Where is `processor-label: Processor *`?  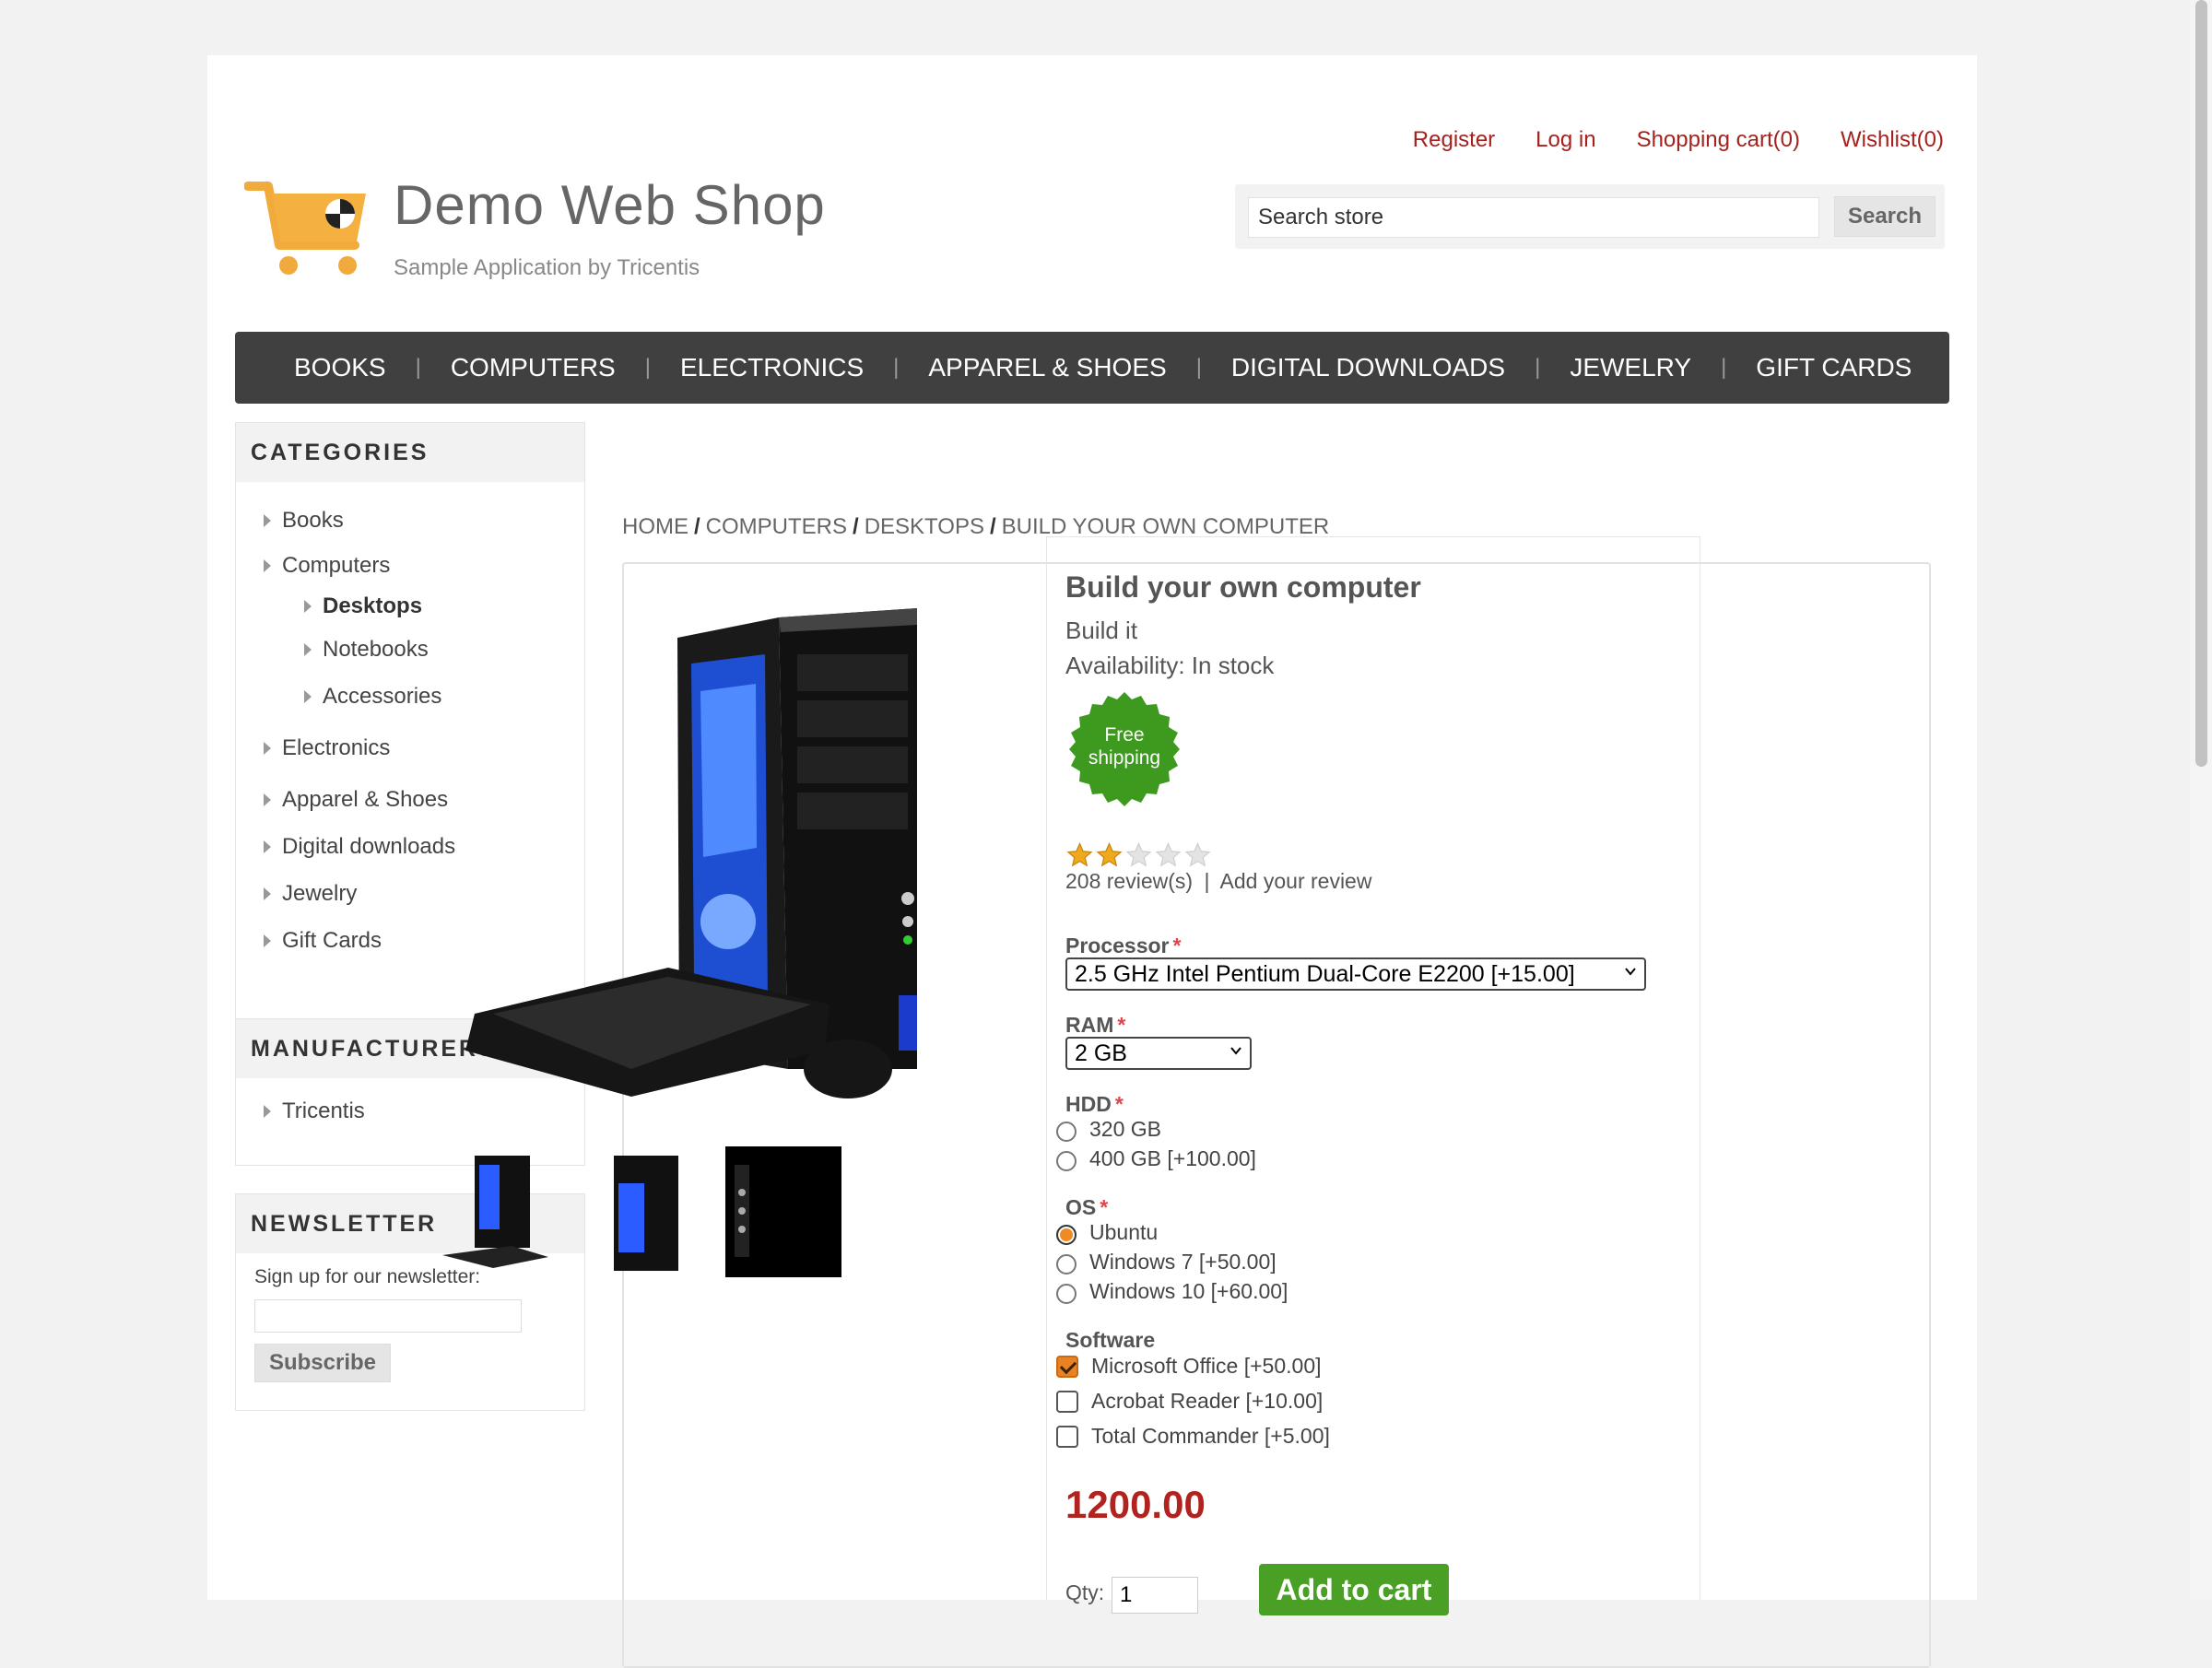 processor-label: Processor * is located at coordinates (1123, 946).